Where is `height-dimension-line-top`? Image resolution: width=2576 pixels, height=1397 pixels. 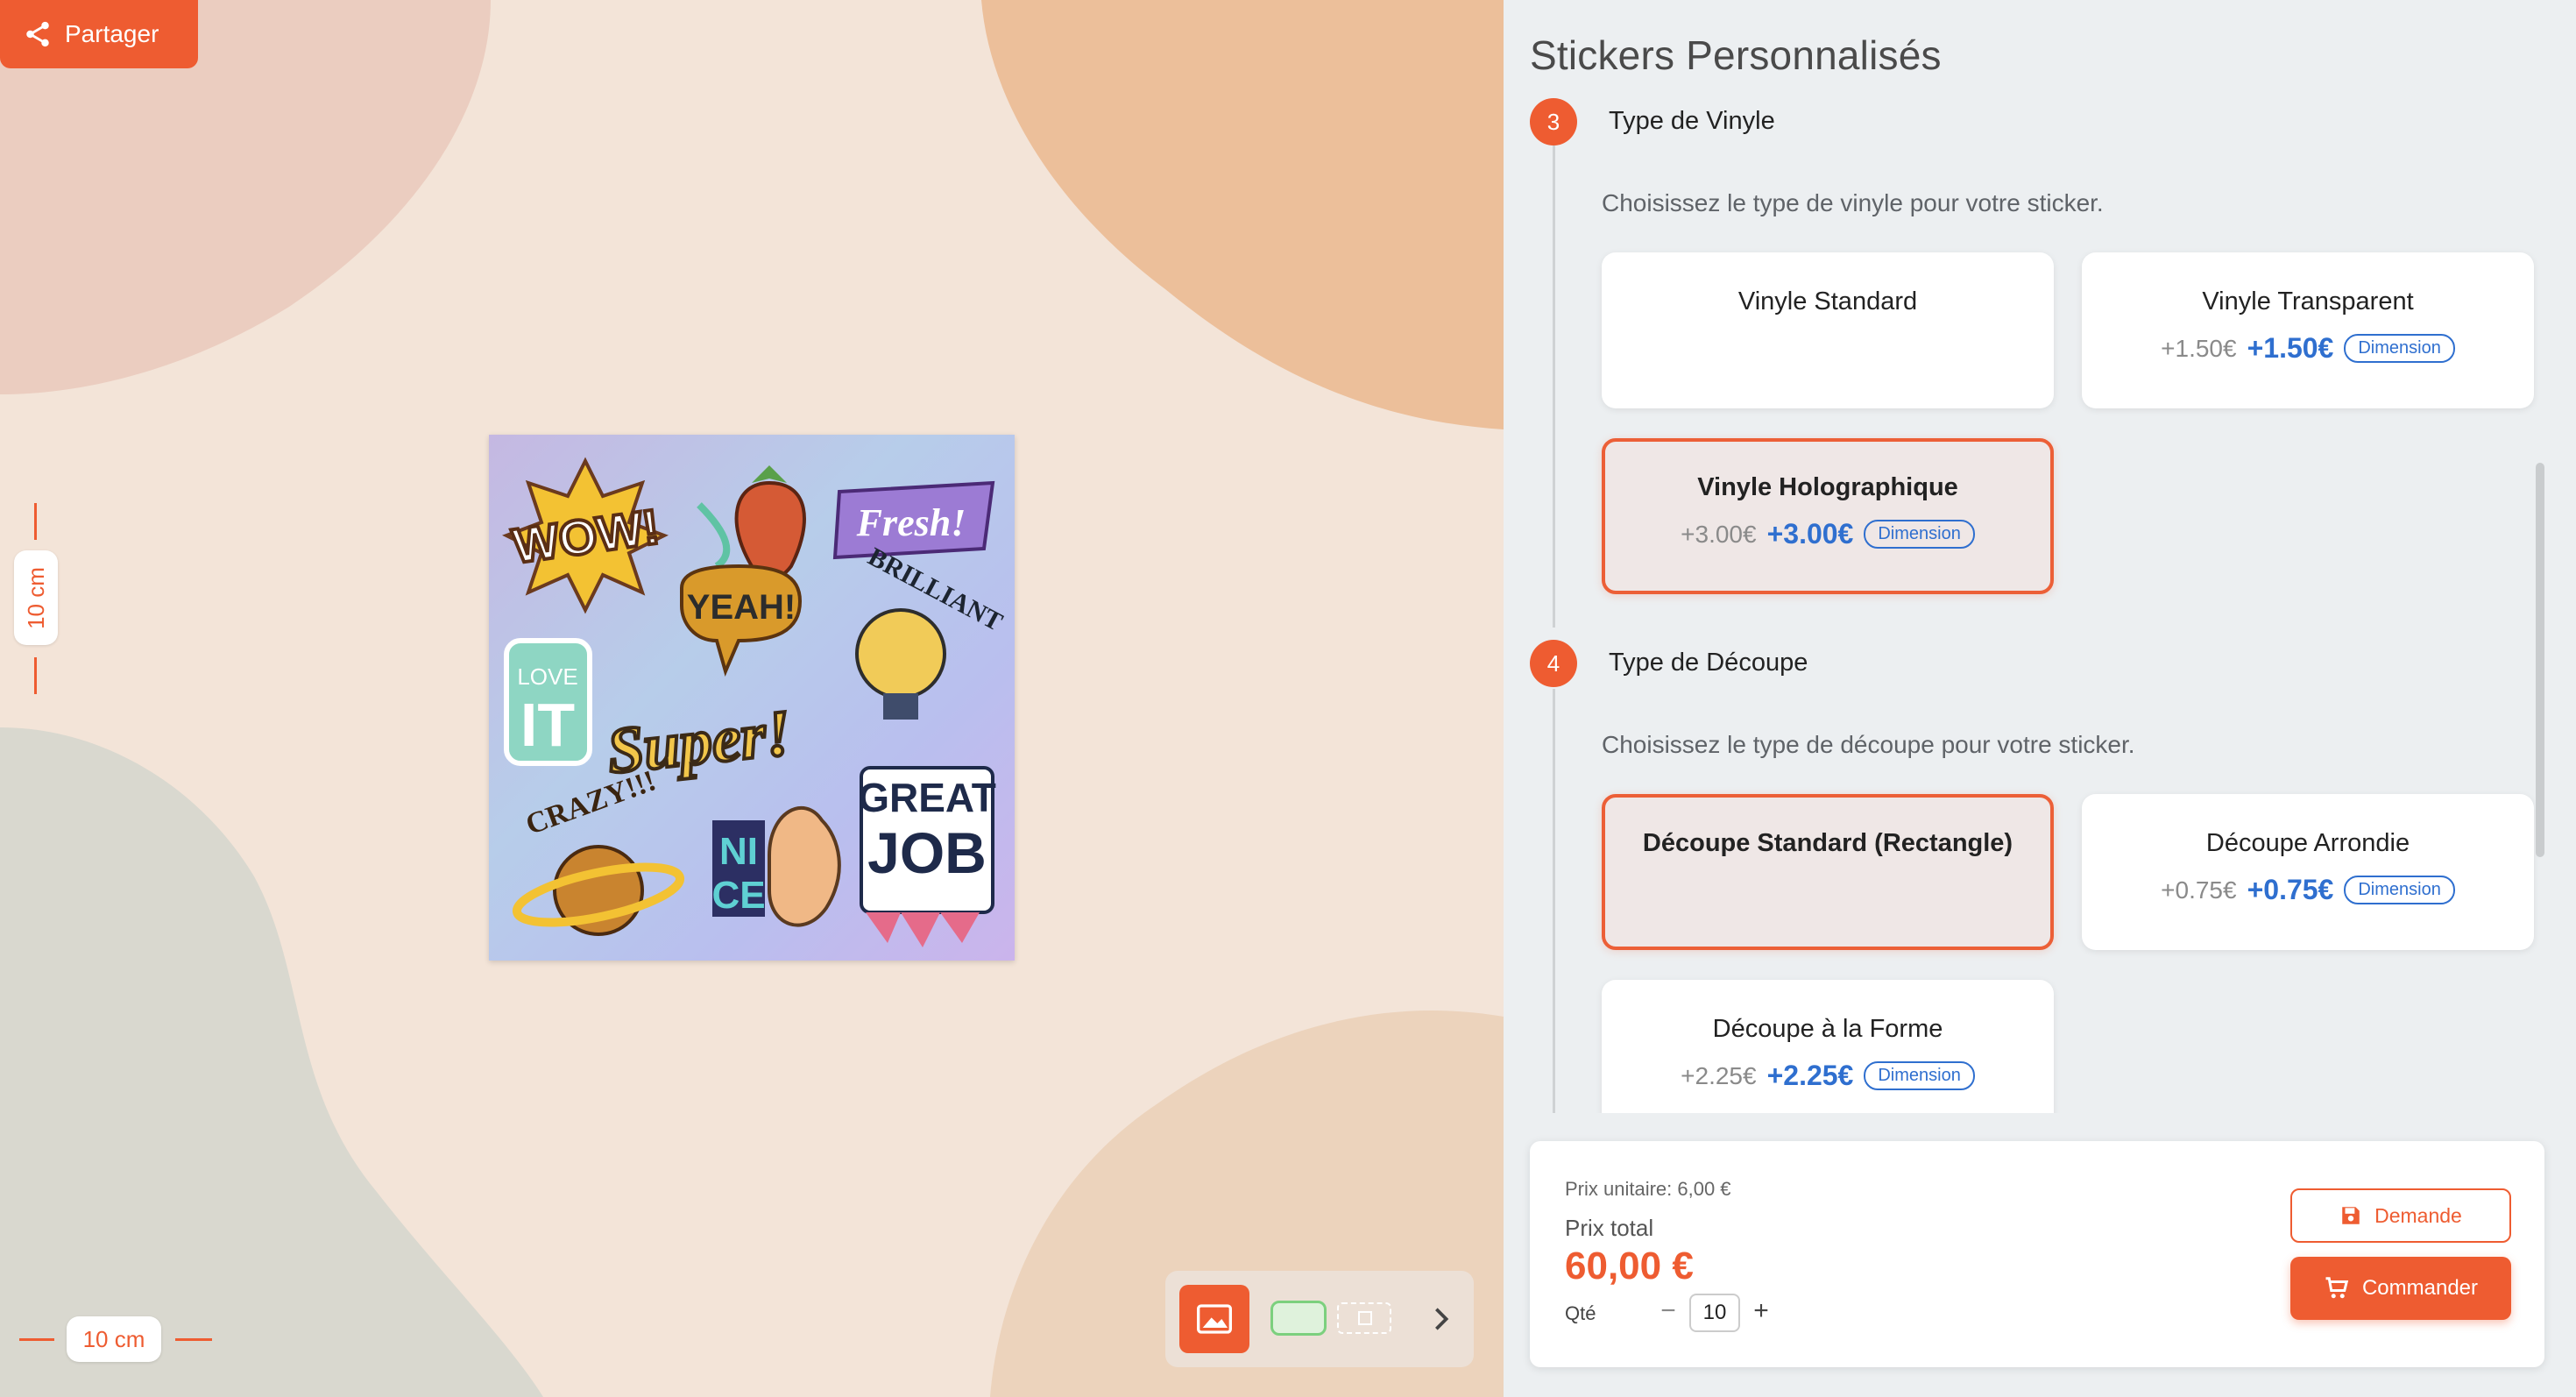 height-dimension-line-top is located at coordinates (35, 521).